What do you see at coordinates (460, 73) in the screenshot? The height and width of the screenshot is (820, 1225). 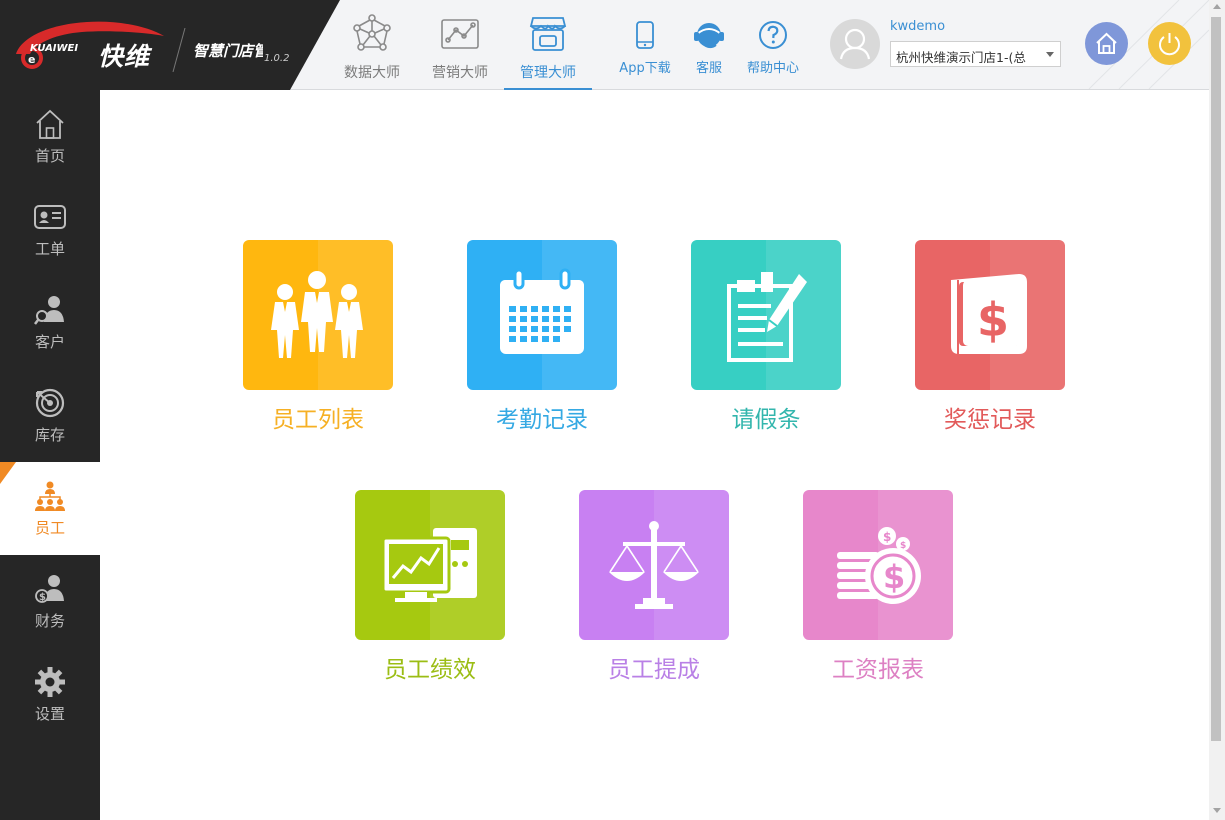 I see `tab-label: 营销大师` at bounding box center [460, 73].